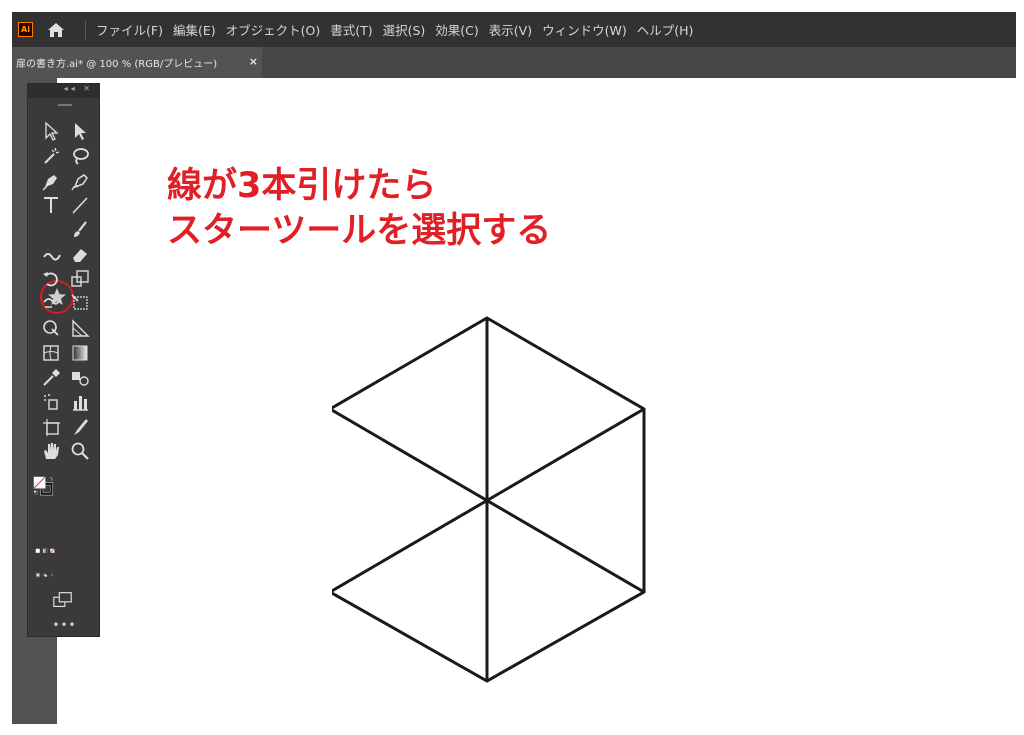 The width and height of the screenshot is (1024, 735). I want to click on lasso-tool-icon, so click(80, 156).